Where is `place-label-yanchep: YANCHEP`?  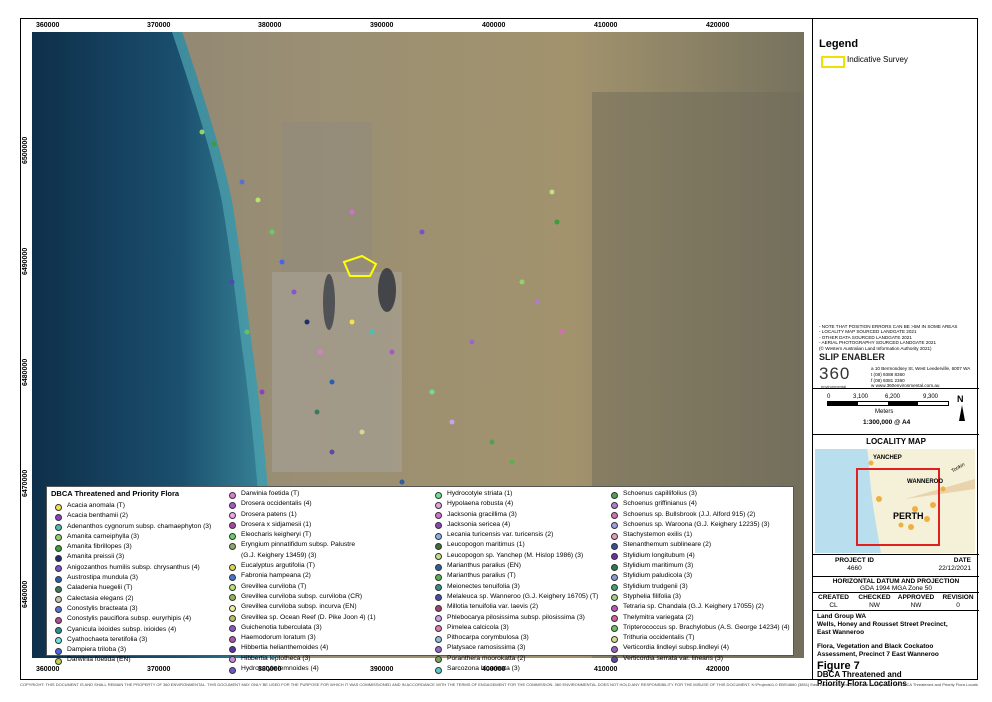
place-label-yanchep: YANCHEP is located at coordinates (887, 458).